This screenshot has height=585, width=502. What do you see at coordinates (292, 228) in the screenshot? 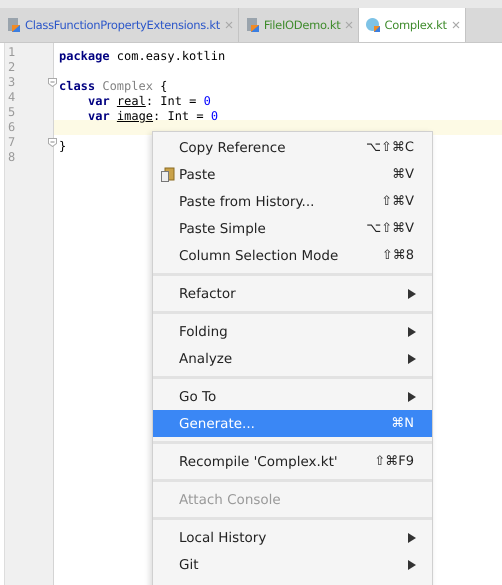
I see `menu-item: Paste Simple ⌥⇧⌘V` at bounding box center [292, 228].